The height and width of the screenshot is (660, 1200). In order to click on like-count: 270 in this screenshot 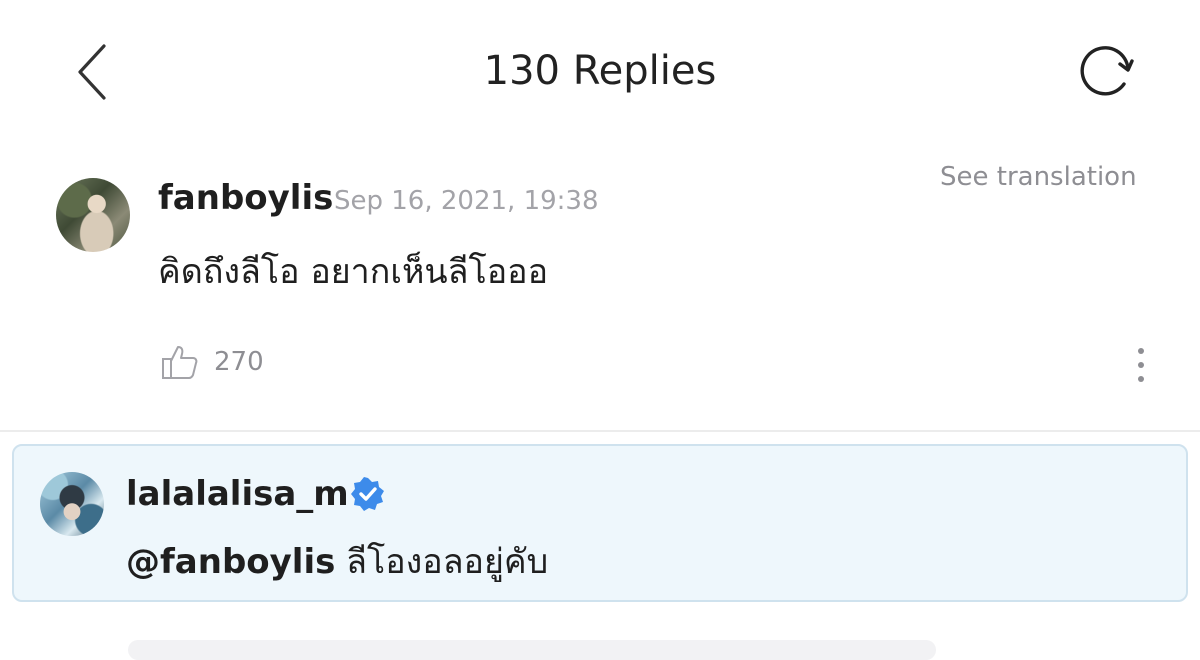, I will do `click(239, 362)`.